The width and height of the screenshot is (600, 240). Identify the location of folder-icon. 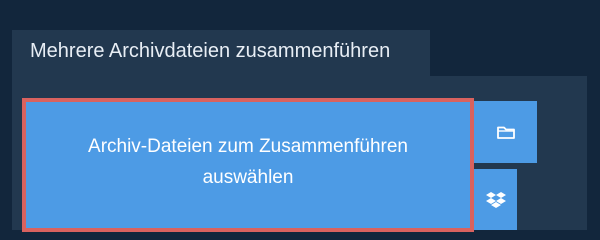
(506, 132).